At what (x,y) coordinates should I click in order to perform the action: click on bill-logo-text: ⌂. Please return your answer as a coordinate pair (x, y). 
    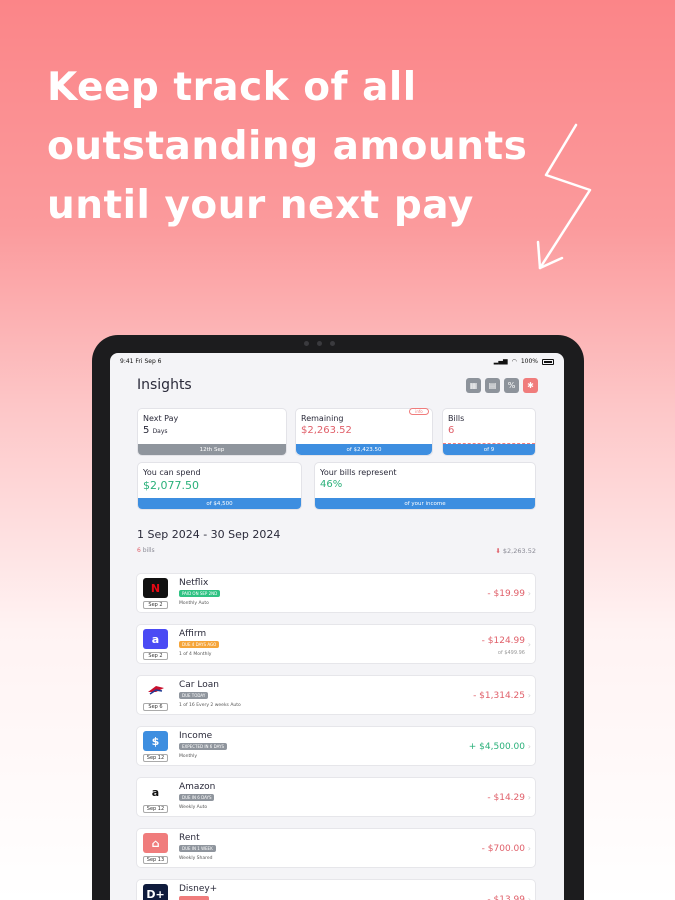
    Looking at the image, I should click on (155, 843).